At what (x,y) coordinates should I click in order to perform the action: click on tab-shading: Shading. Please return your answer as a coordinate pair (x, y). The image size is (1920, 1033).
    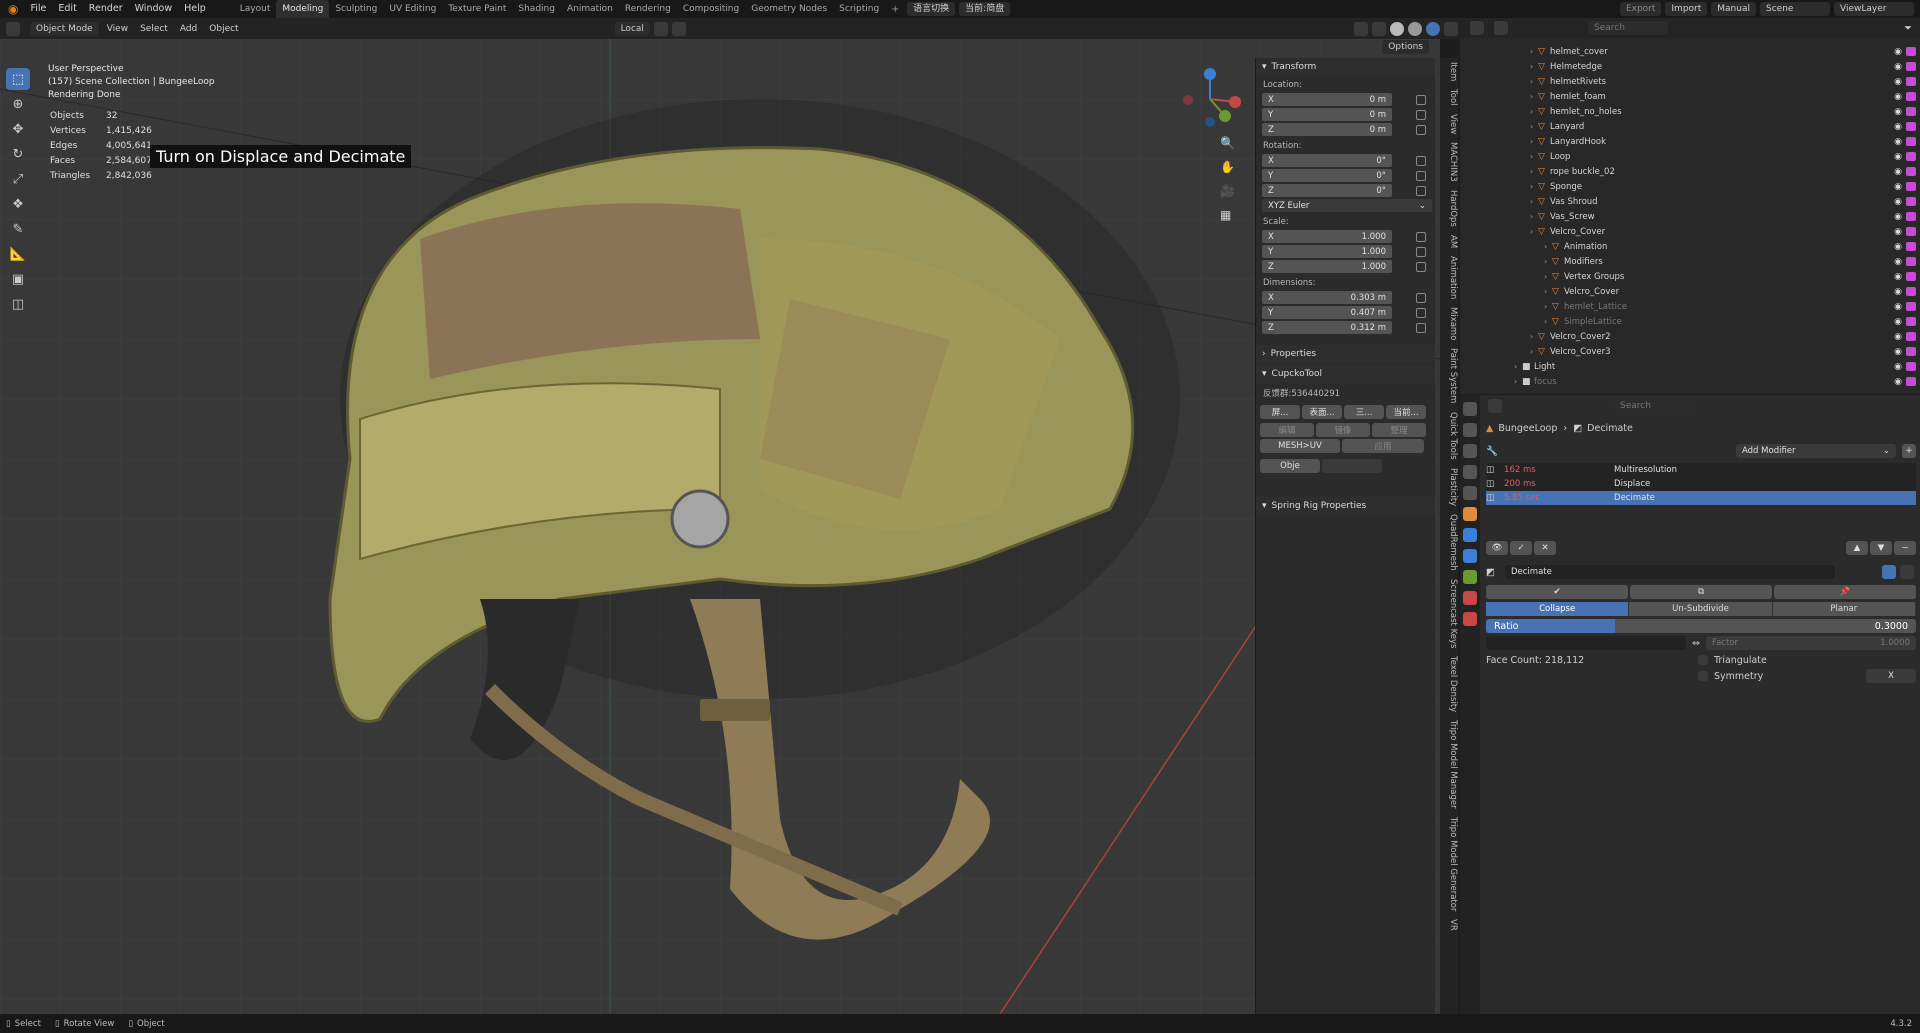
    Looking at the image, I should click on (536, 9).